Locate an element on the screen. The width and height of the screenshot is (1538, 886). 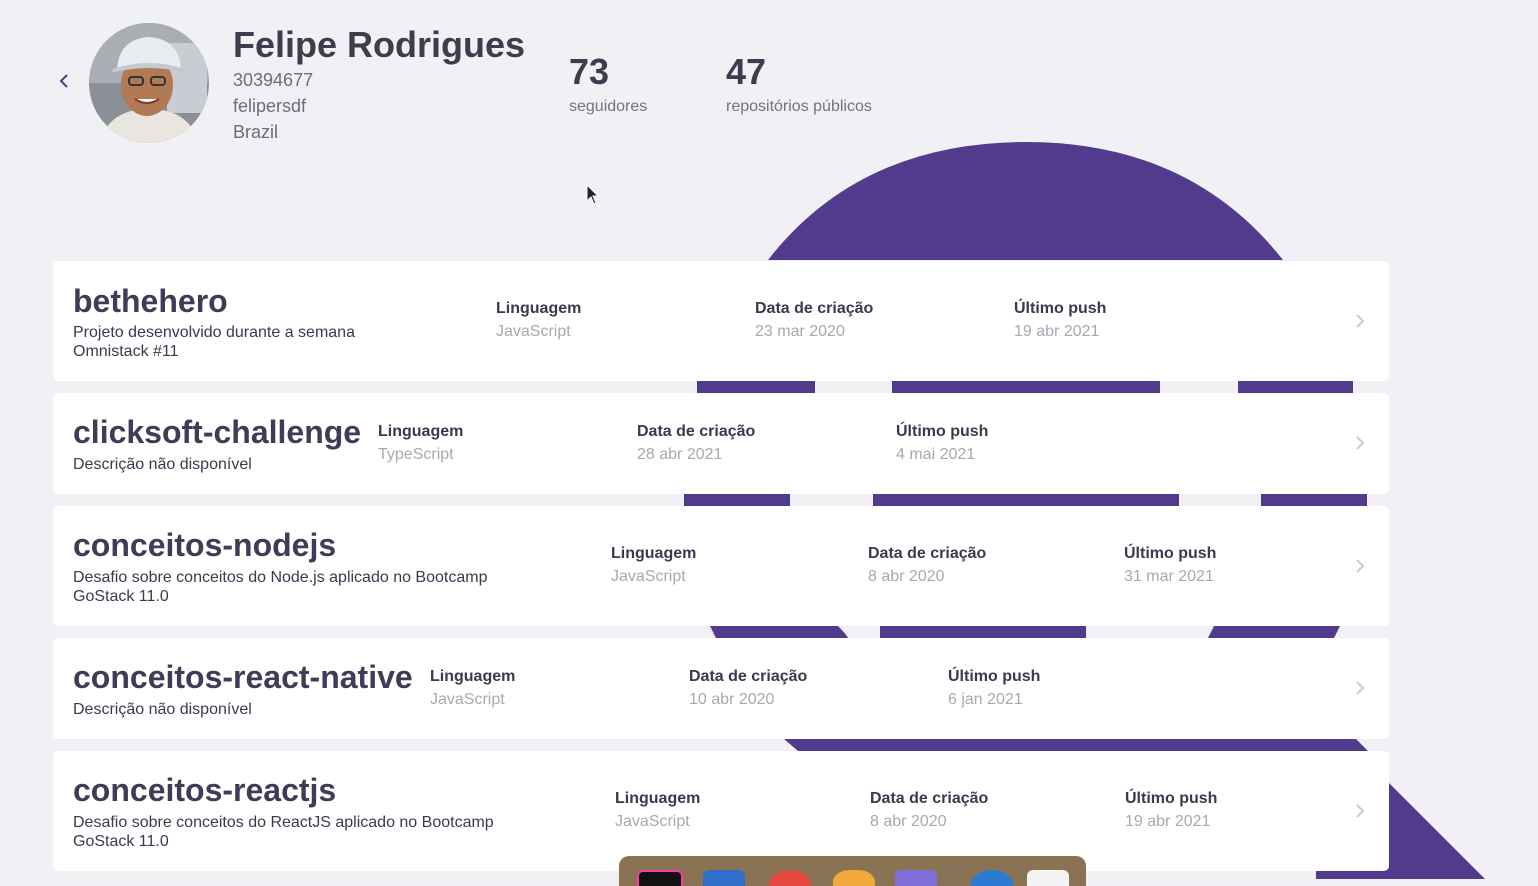
created-value: 28 abr 2021 is located at coordinates (680, 454).